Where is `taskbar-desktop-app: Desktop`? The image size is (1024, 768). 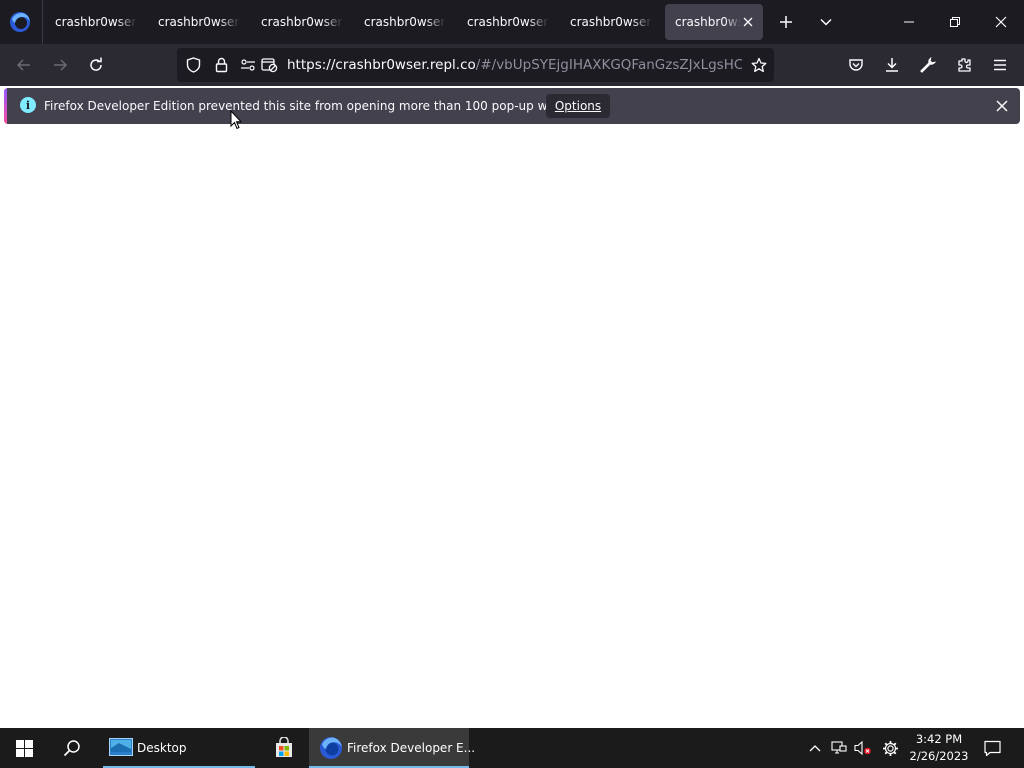 taskbar-desktop-app: Desktop is located at coordinates (179, 748).